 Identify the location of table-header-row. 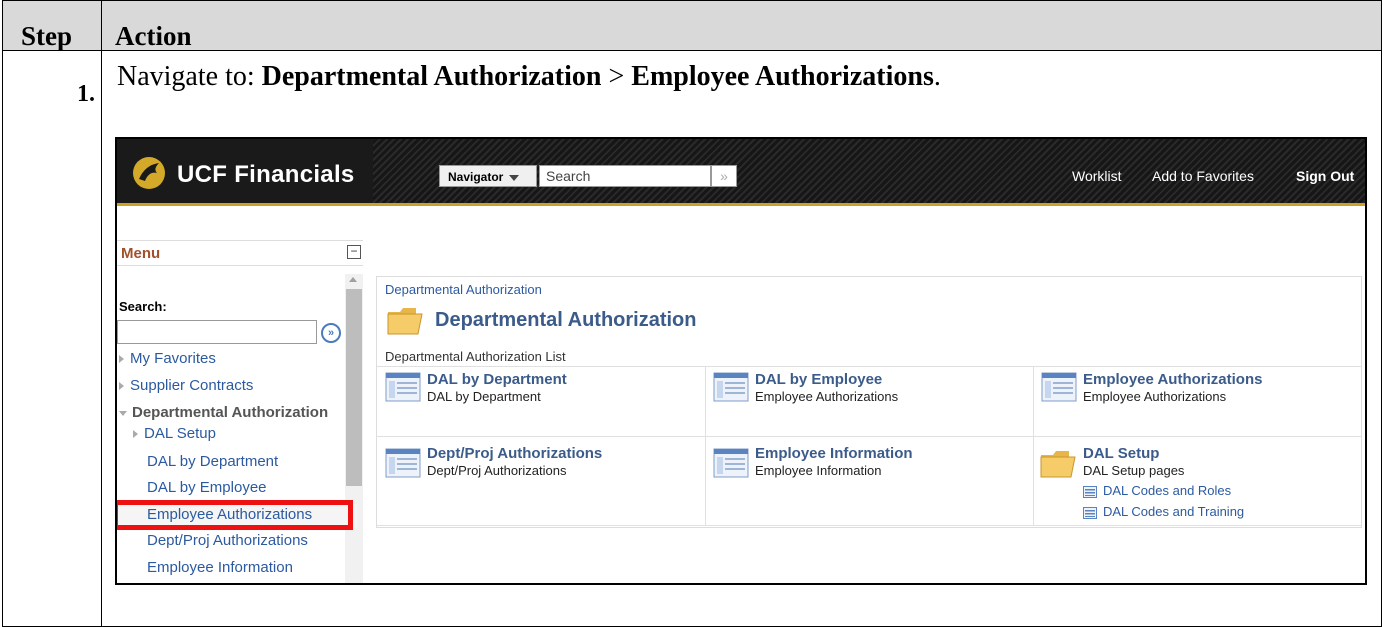
(692, 26).